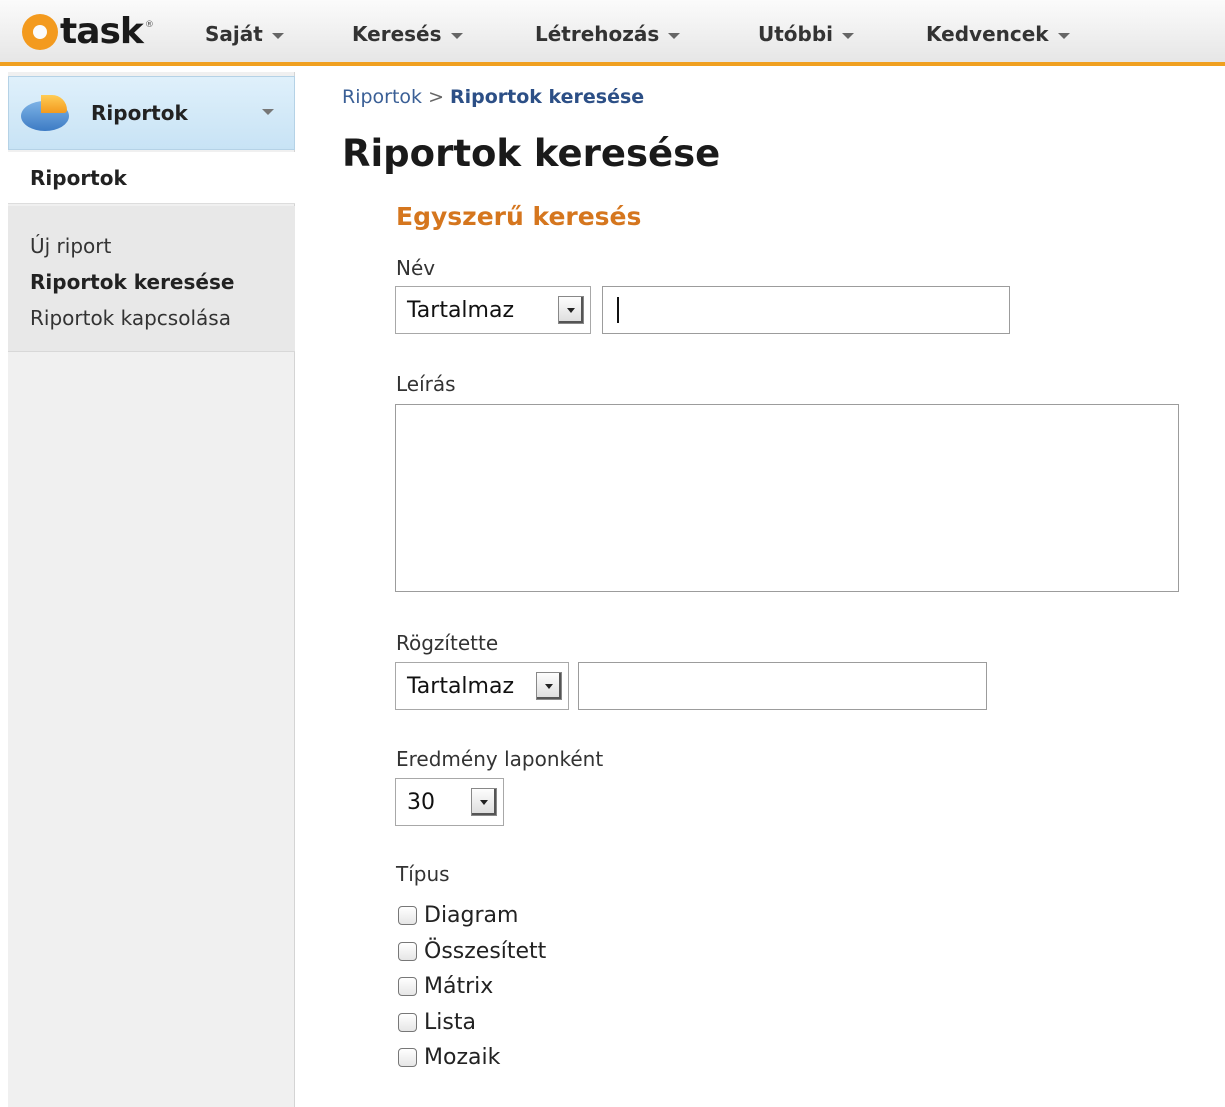 The image size is (1225, 1107). Describe the element at coordinates (787, 498) in the screenshot. I see `description-textarea` at that location.